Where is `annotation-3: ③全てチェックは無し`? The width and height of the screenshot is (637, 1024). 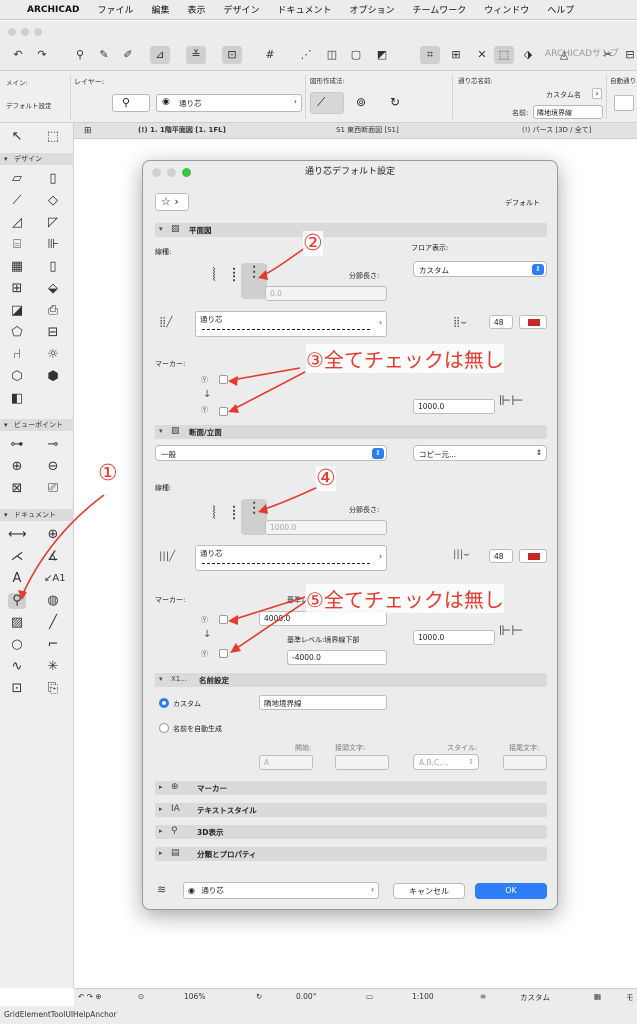 annotation-3: ③全てチェックは無し is located at coordinates (405, 358).